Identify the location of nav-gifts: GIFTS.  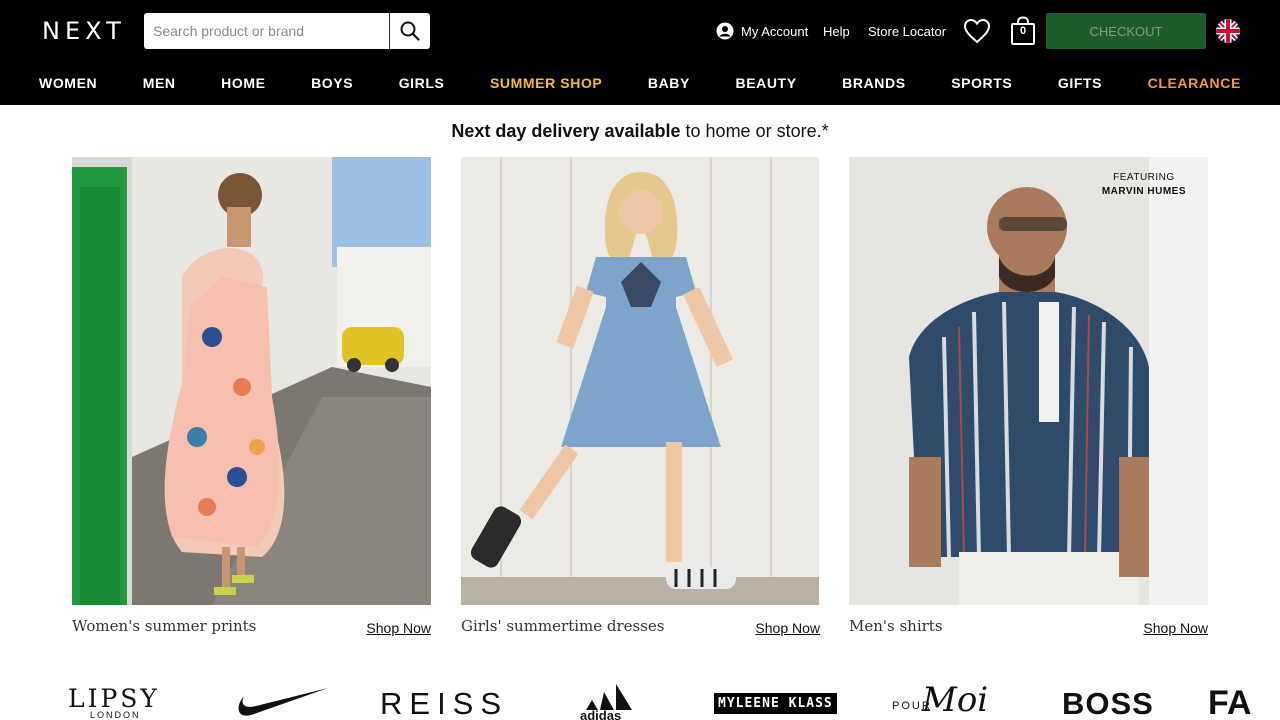
(1080, 83).